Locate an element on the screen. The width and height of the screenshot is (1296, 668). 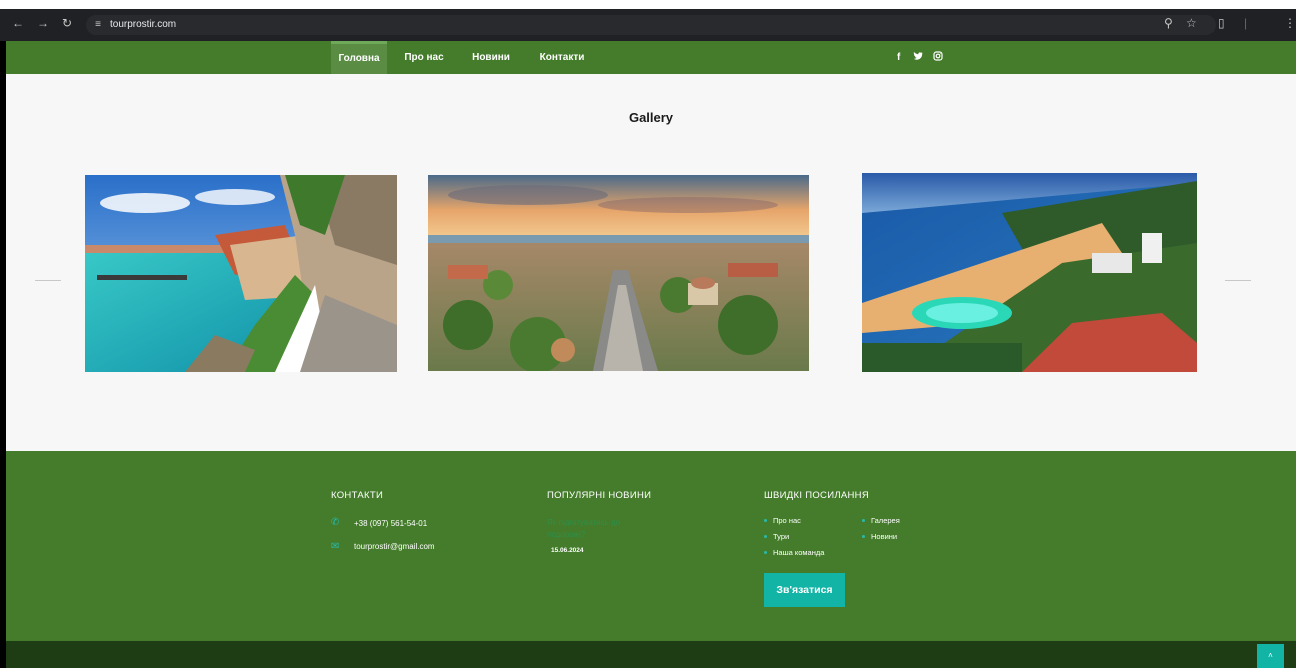
zoom-icon: ⚲ is located at coordinates (1168, 23).